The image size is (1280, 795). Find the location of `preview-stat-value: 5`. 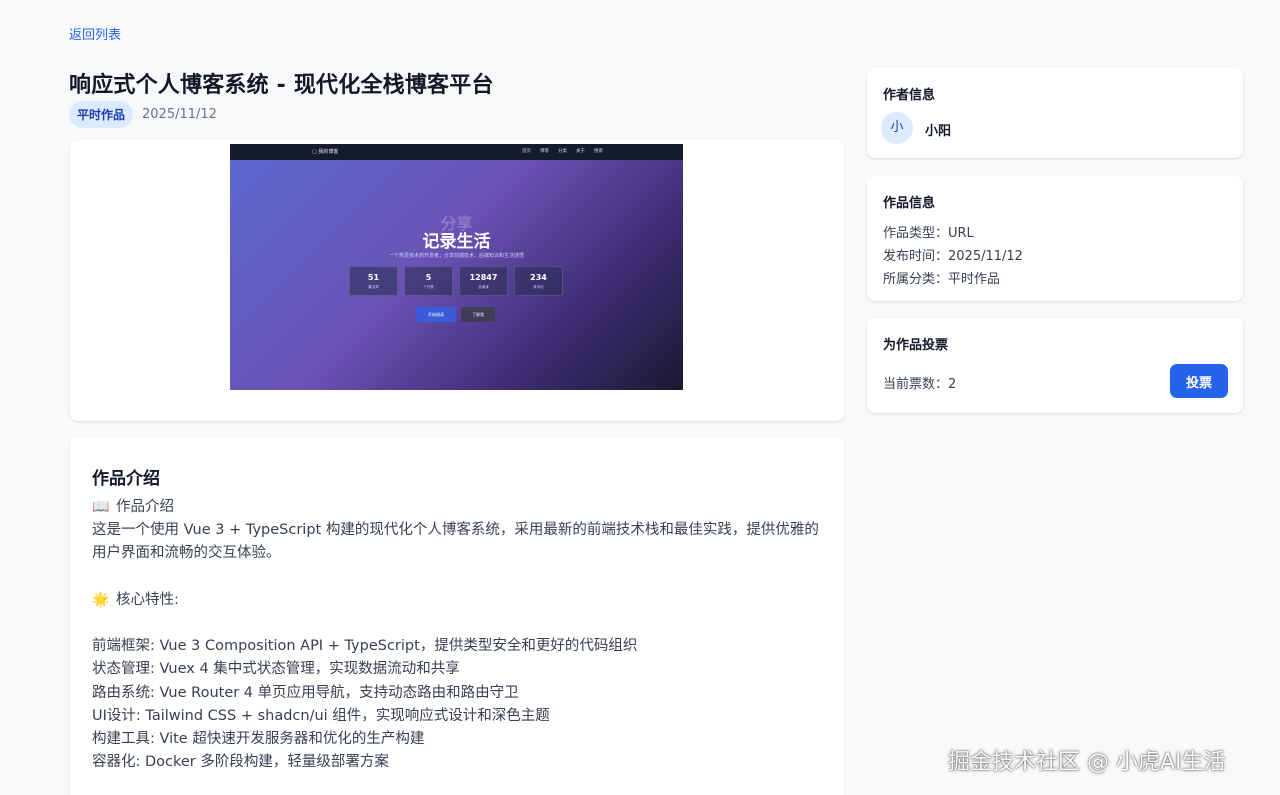

preview-stat-value: 5 is located at coordinates (428, 277).